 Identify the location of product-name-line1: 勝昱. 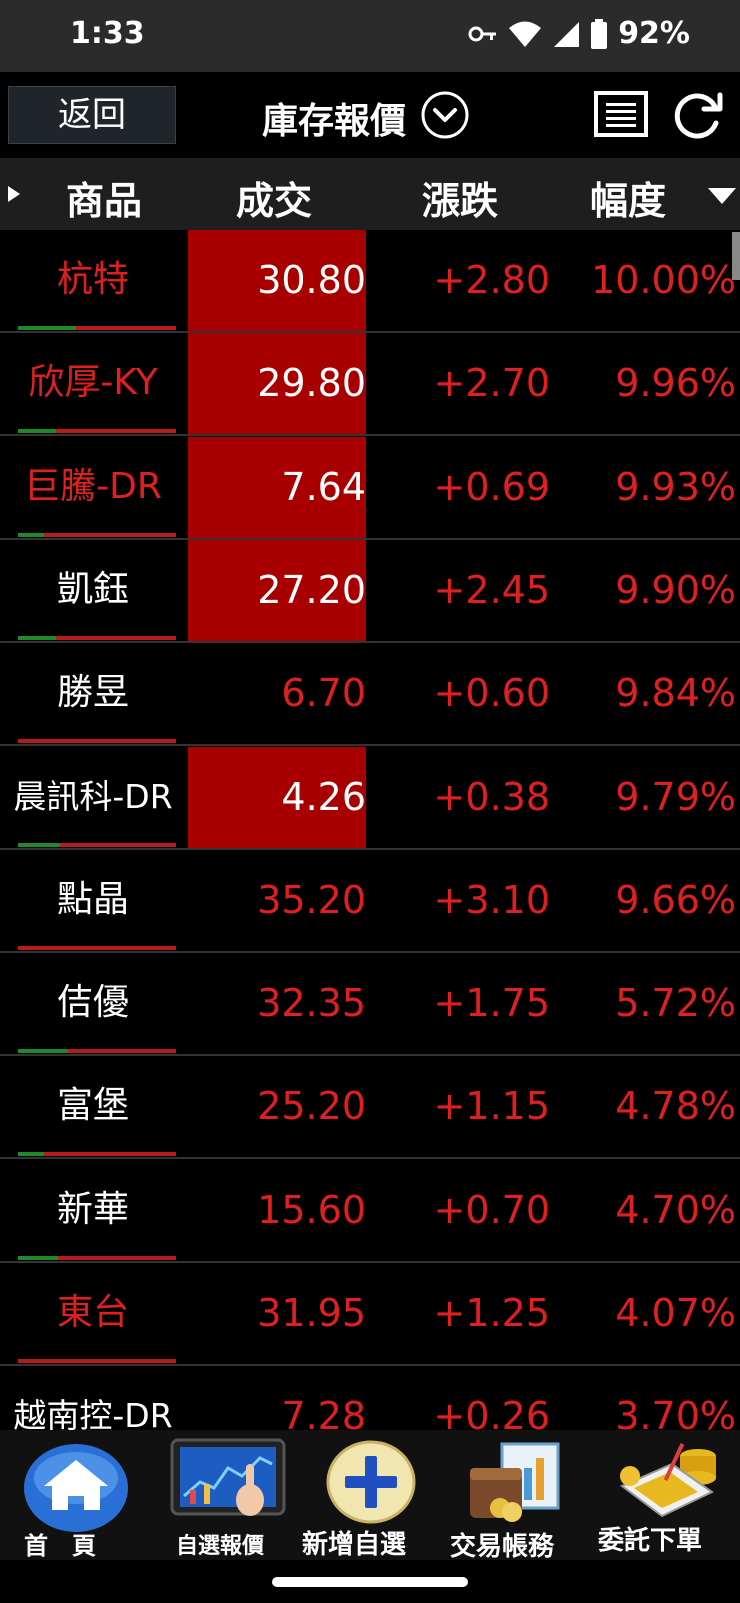
(92, 693).